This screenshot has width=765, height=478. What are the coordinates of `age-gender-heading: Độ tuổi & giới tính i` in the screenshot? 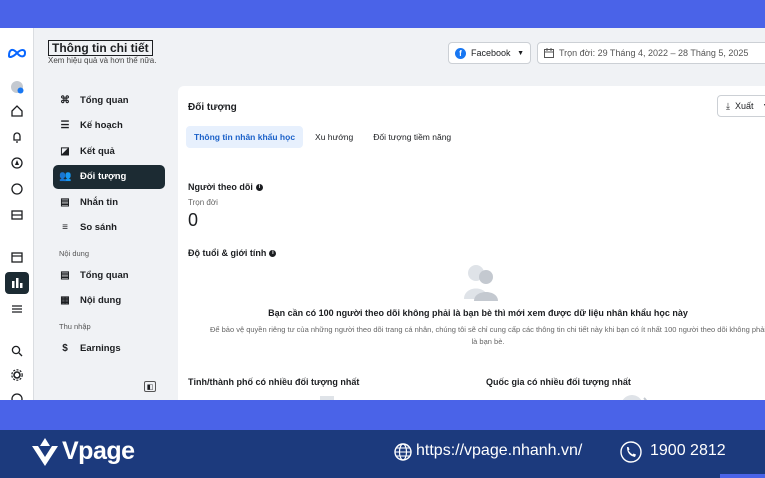 It's located at (232, 253).